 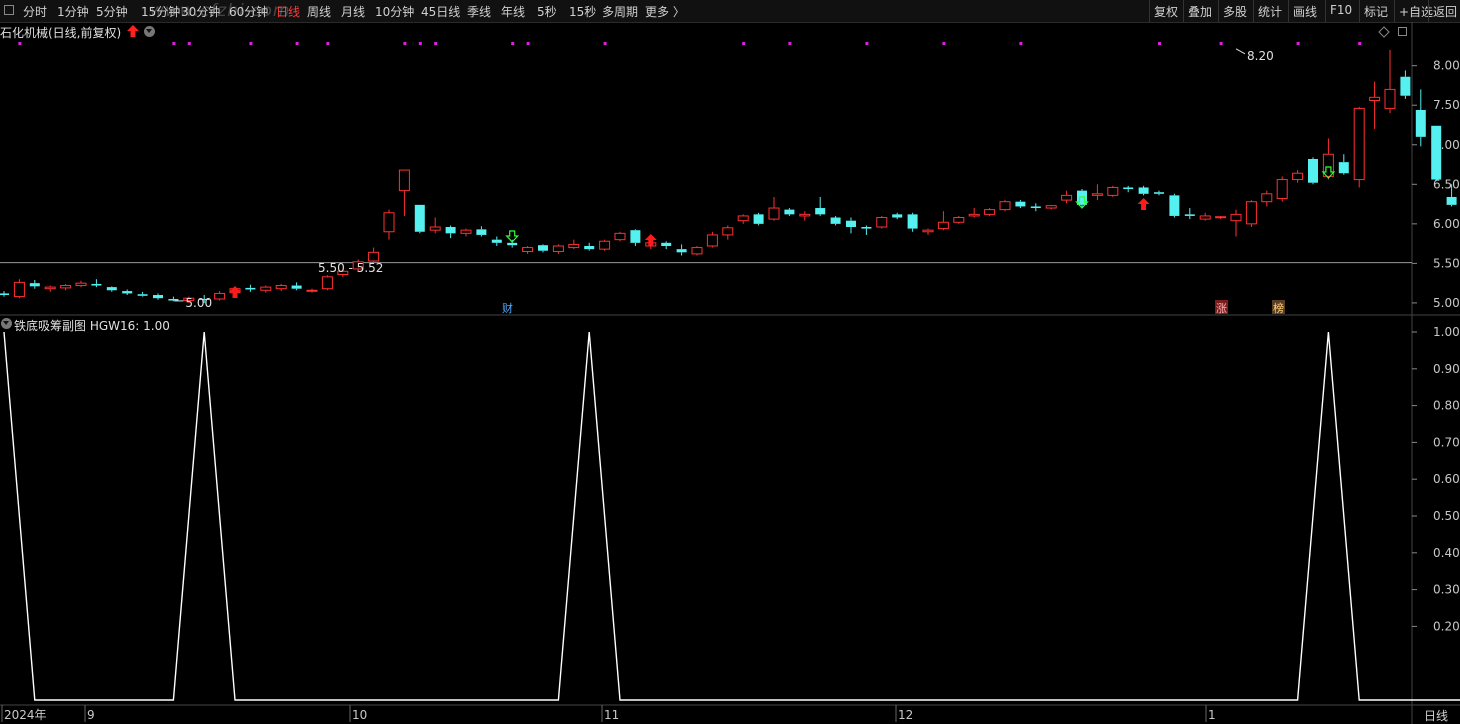 I want to click on x-axis-label: 11, so click(x=611, y=715).